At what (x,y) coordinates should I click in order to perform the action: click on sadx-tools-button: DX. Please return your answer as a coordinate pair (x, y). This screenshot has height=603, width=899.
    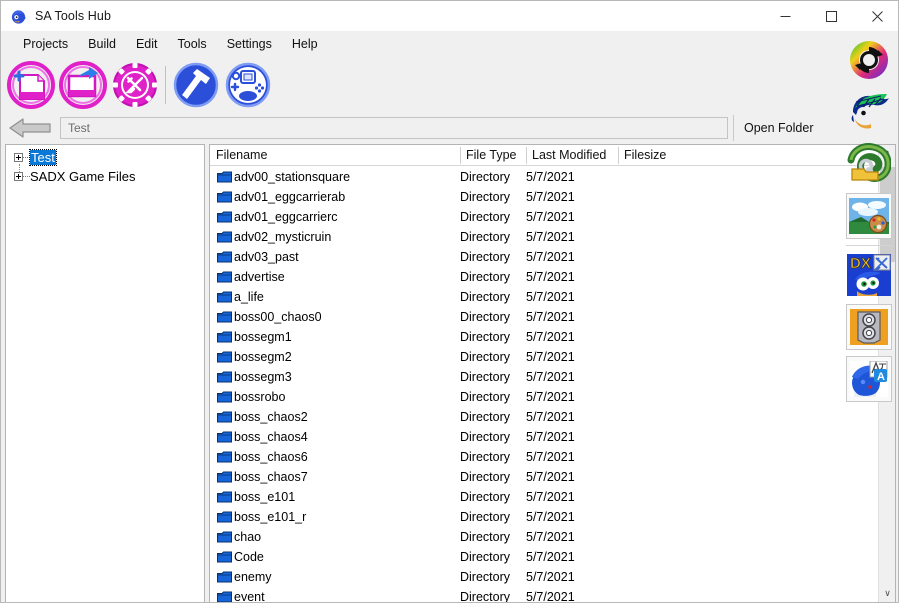
    Looking at the image, I should click on (869, 275).